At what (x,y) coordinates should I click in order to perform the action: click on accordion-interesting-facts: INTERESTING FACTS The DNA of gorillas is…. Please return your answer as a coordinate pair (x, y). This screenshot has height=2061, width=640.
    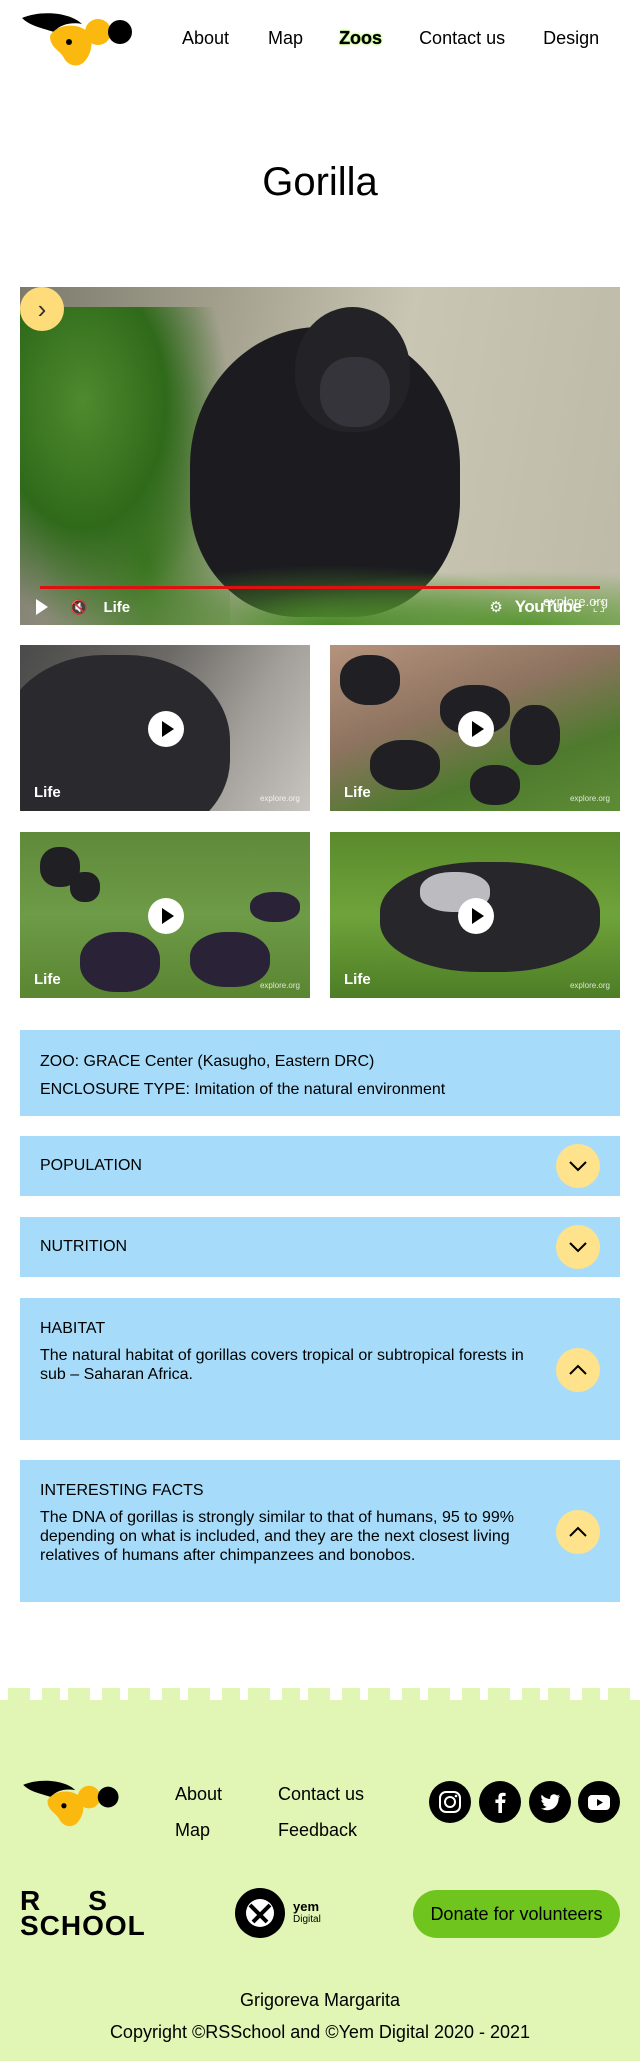
    Looking at the image, I should click on (320, 1531).